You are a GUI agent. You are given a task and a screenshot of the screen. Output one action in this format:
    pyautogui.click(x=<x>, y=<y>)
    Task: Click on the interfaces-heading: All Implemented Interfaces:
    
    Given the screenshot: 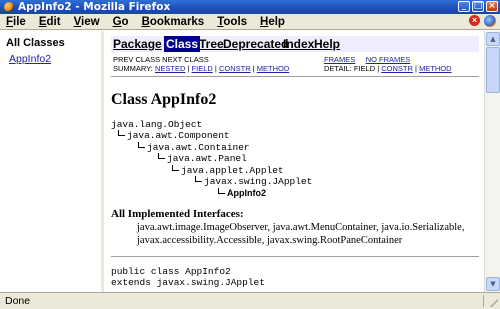 What is the action you would take?
    pyautogui.click(x=177, y=214)
    